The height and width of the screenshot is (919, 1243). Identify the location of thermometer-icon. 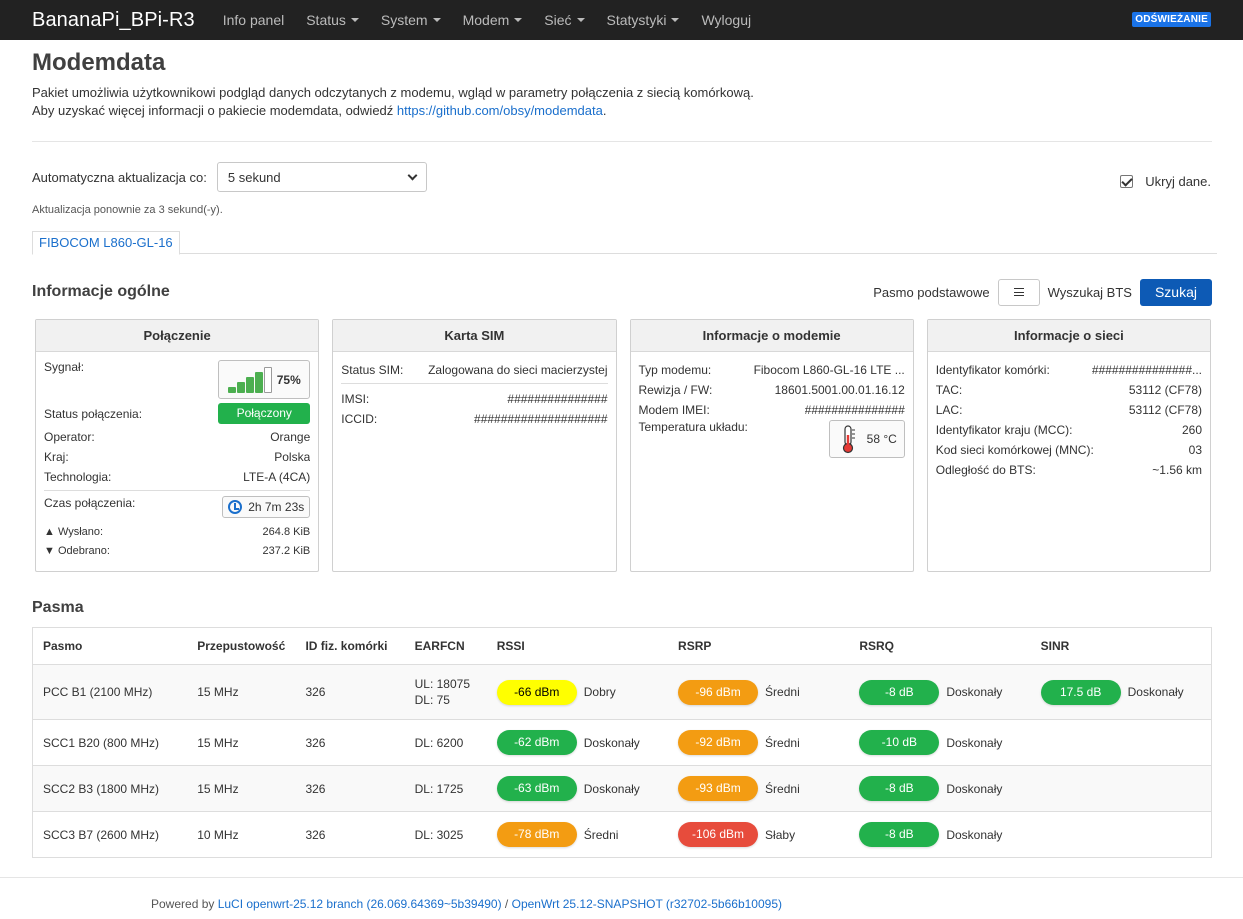
(848, 439).